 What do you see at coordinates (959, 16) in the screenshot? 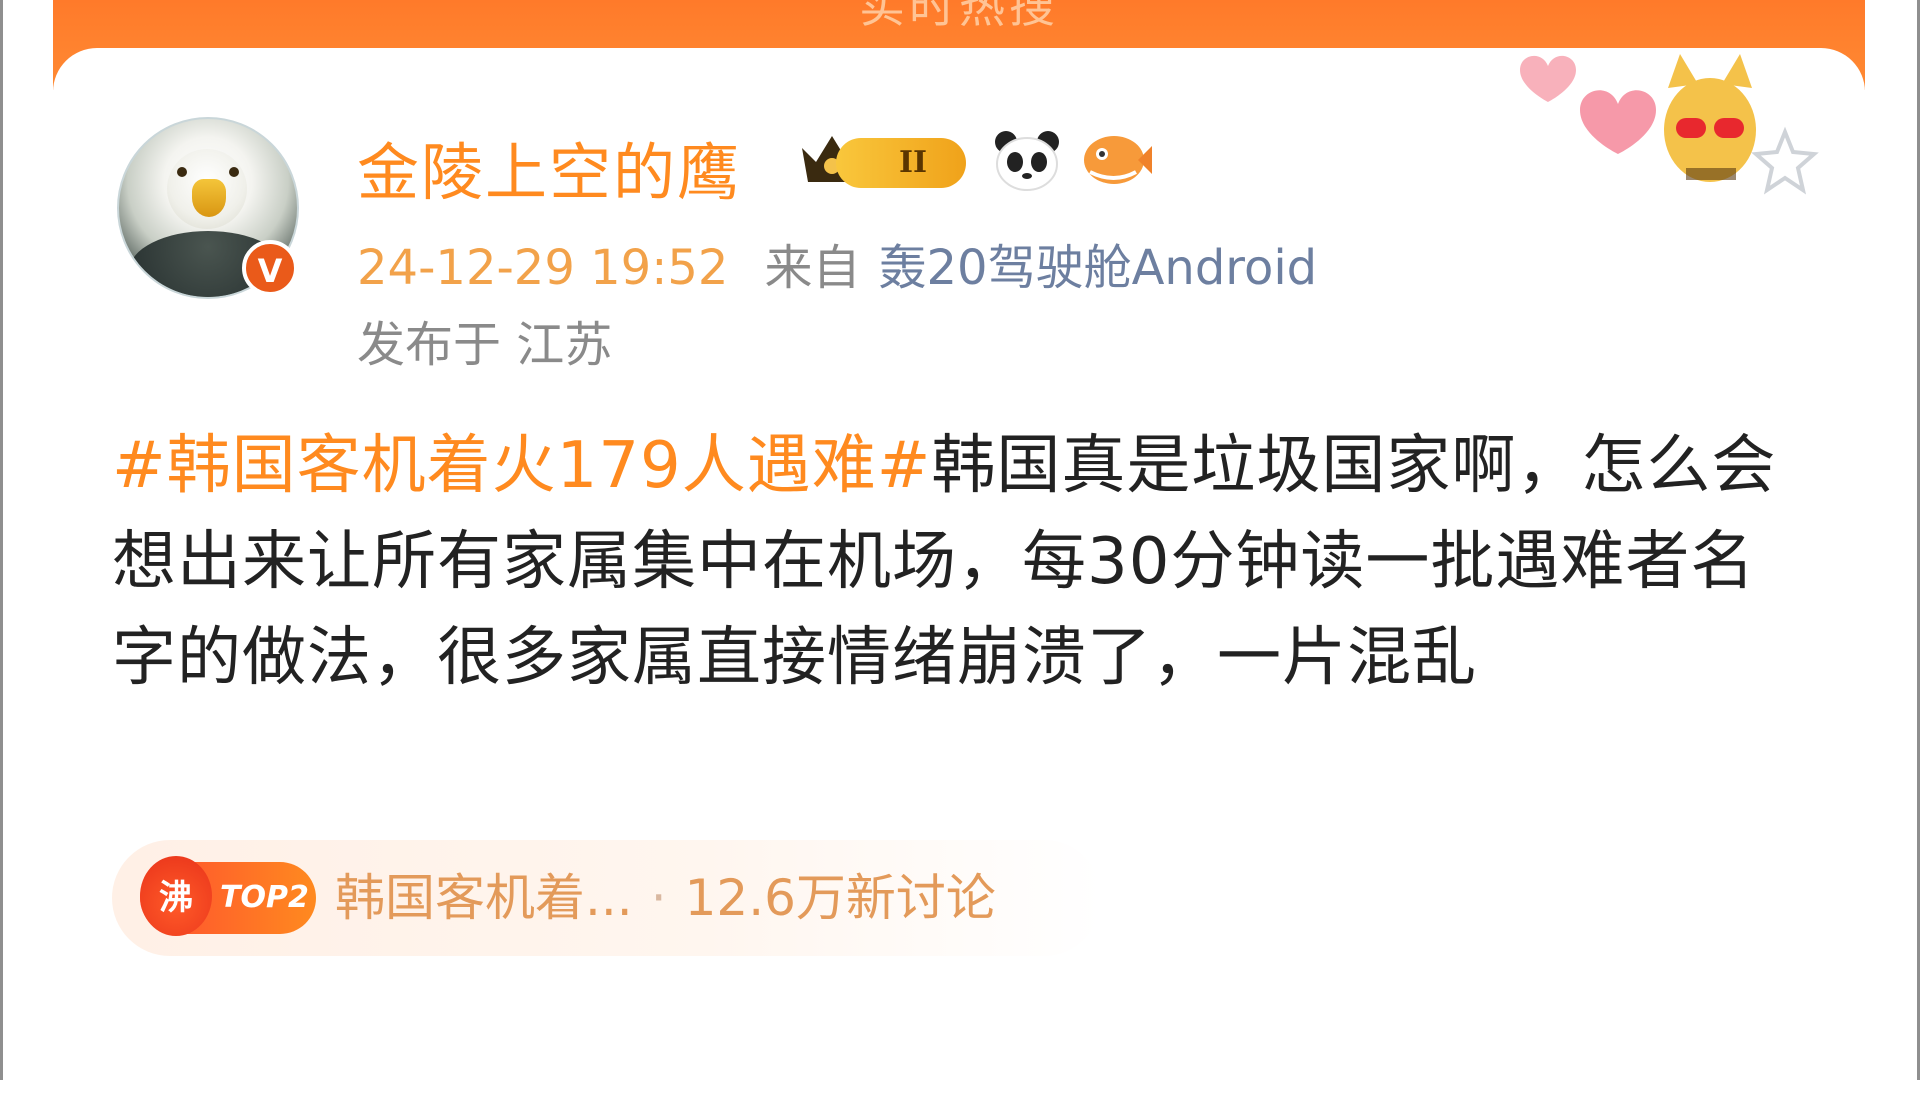
I see `header-title: 实时热搜` at bounding box center [959, 16].